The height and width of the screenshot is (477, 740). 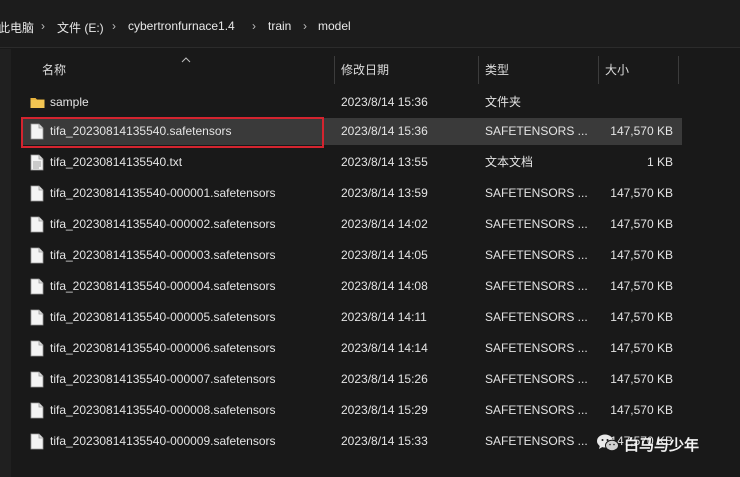 I want to click on breadcrumb-model: model, so click(x=334, y=26).